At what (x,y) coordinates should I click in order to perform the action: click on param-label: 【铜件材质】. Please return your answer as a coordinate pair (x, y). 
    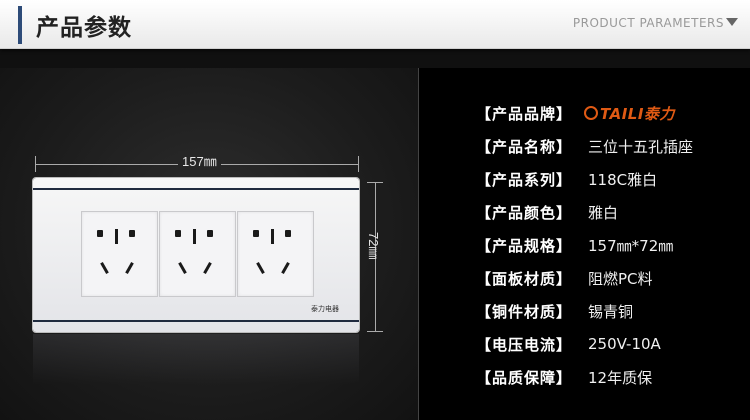
    Looking at the image, I should click on (524, 311).